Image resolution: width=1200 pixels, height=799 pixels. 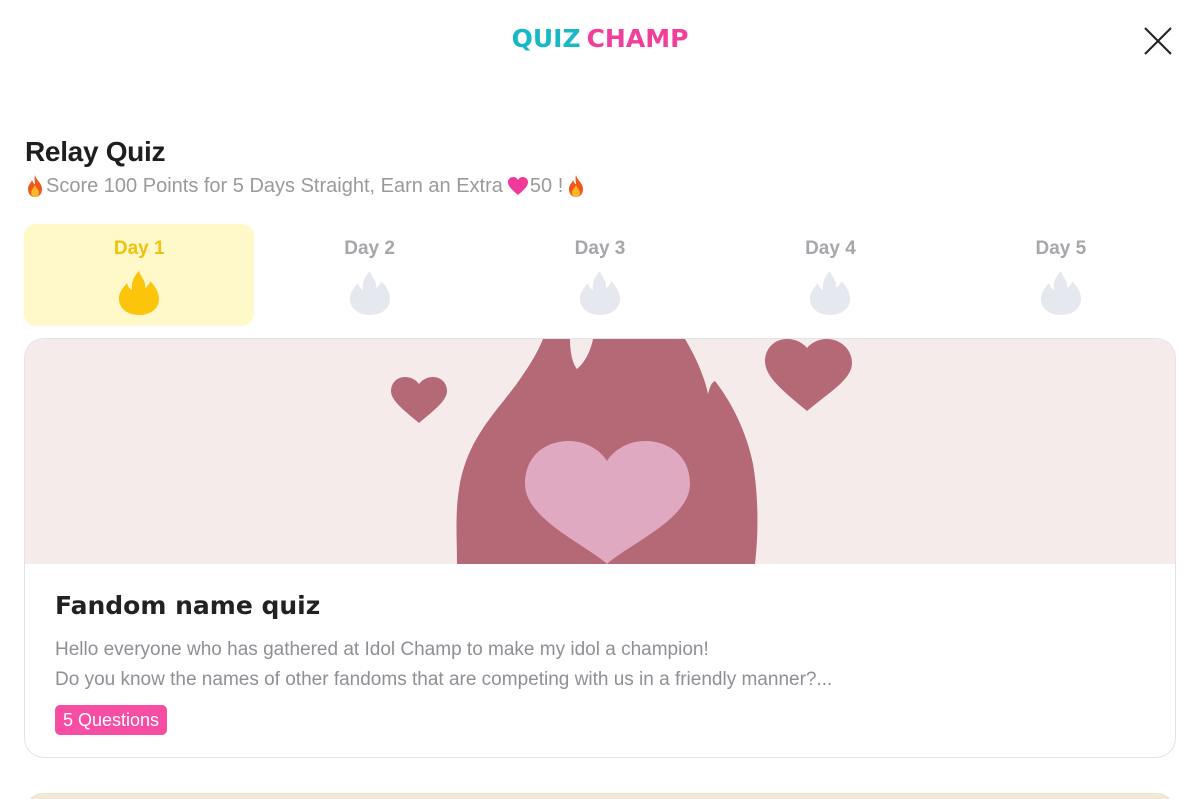 What do you see at coordinates (546, 38) in the screenshot?
I see `logo-quiz-text: QUIZ` at bounding box center [546, 38].